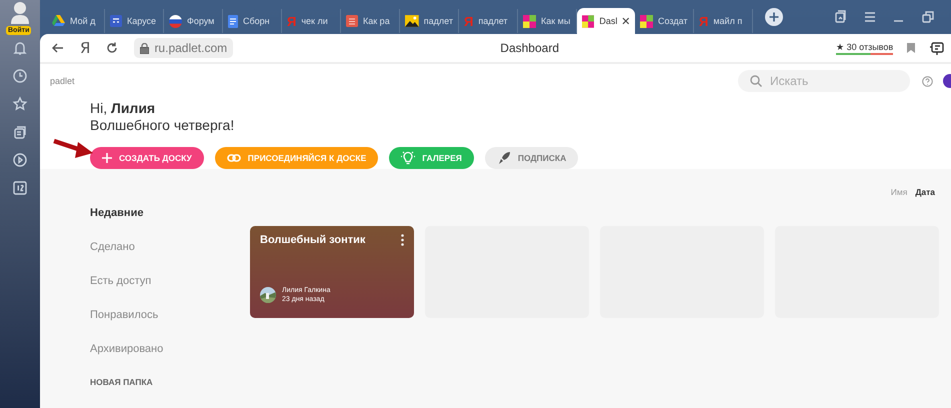 This screenshot has width=951, height=408. What do you see at coordinates (170, 292) in the screenshot?
I see `nav-item: Есть доступ` at bounding box center [170, 292].